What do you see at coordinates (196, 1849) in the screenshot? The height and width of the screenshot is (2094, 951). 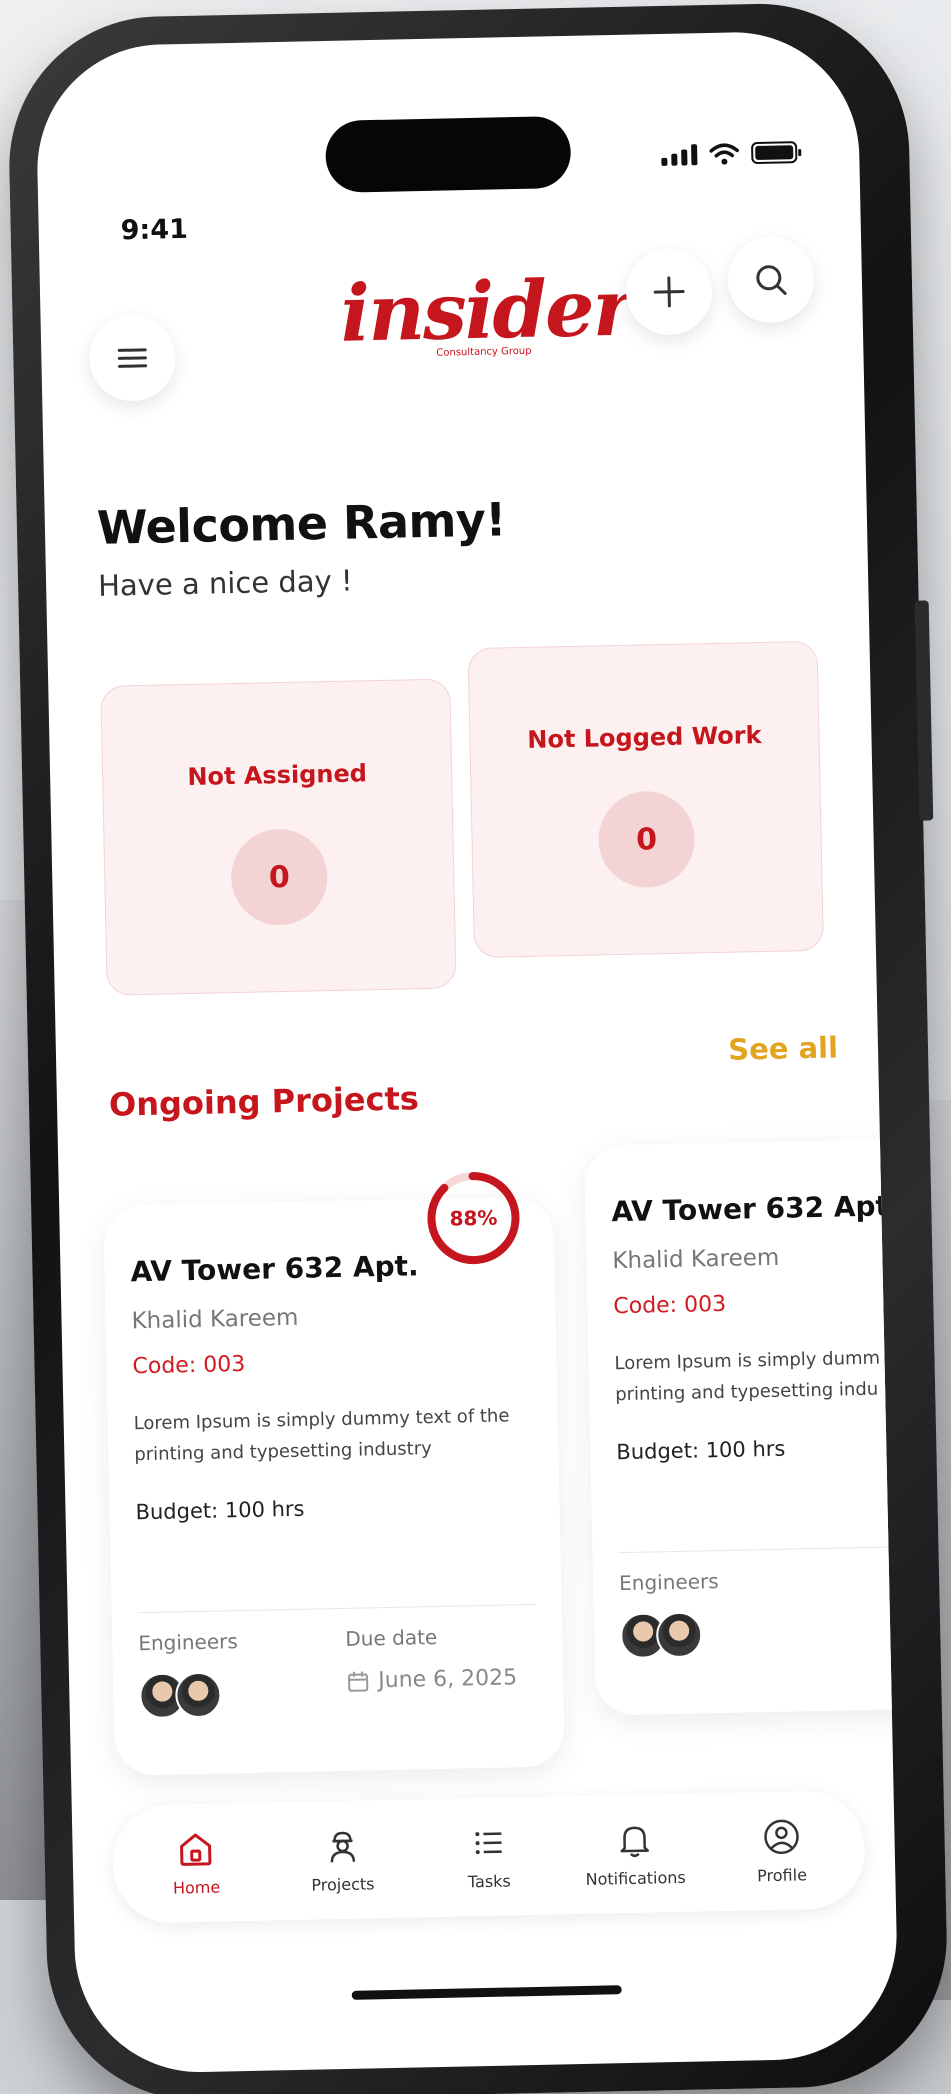 I see `home-icon` at bounding box center [196, 1849].